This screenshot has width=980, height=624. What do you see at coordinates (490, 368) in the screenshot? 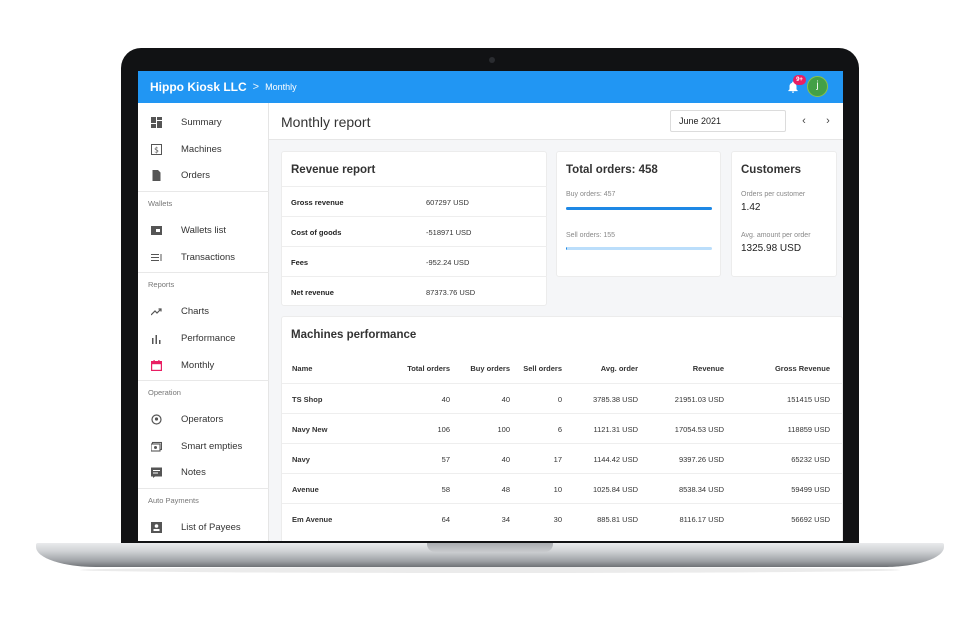
I see `column-header: Buy orders` at bounding box center [490, 368].